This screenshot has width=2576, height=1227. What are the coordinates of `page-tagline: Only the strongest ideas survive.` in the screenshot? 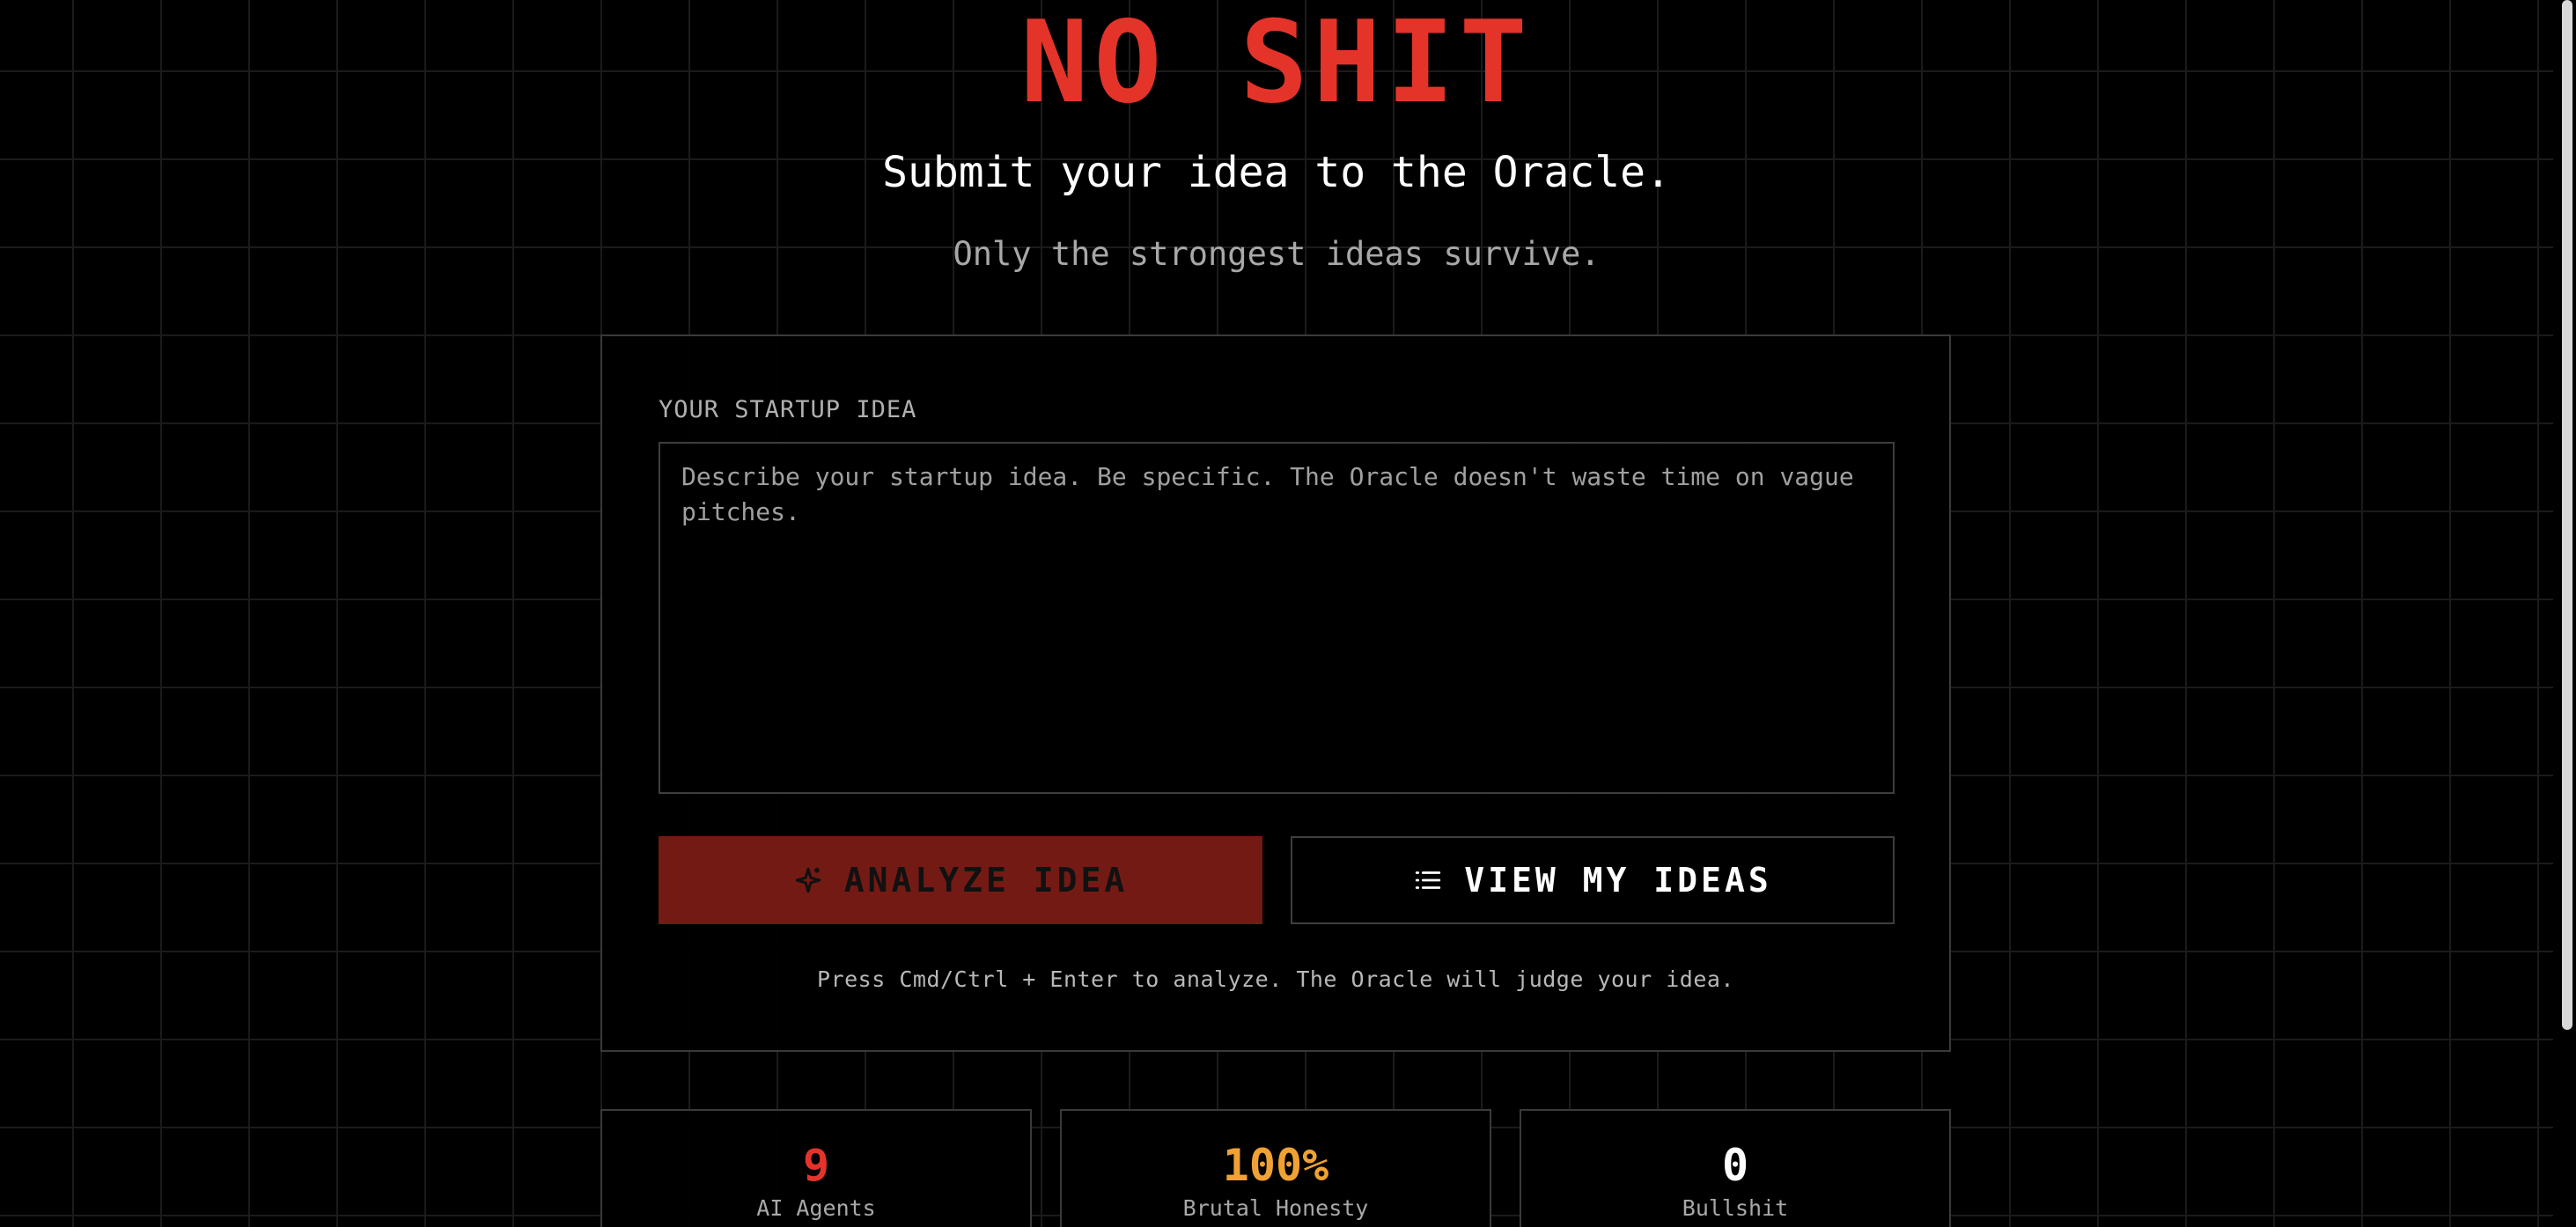 It's located at (1277, 254).